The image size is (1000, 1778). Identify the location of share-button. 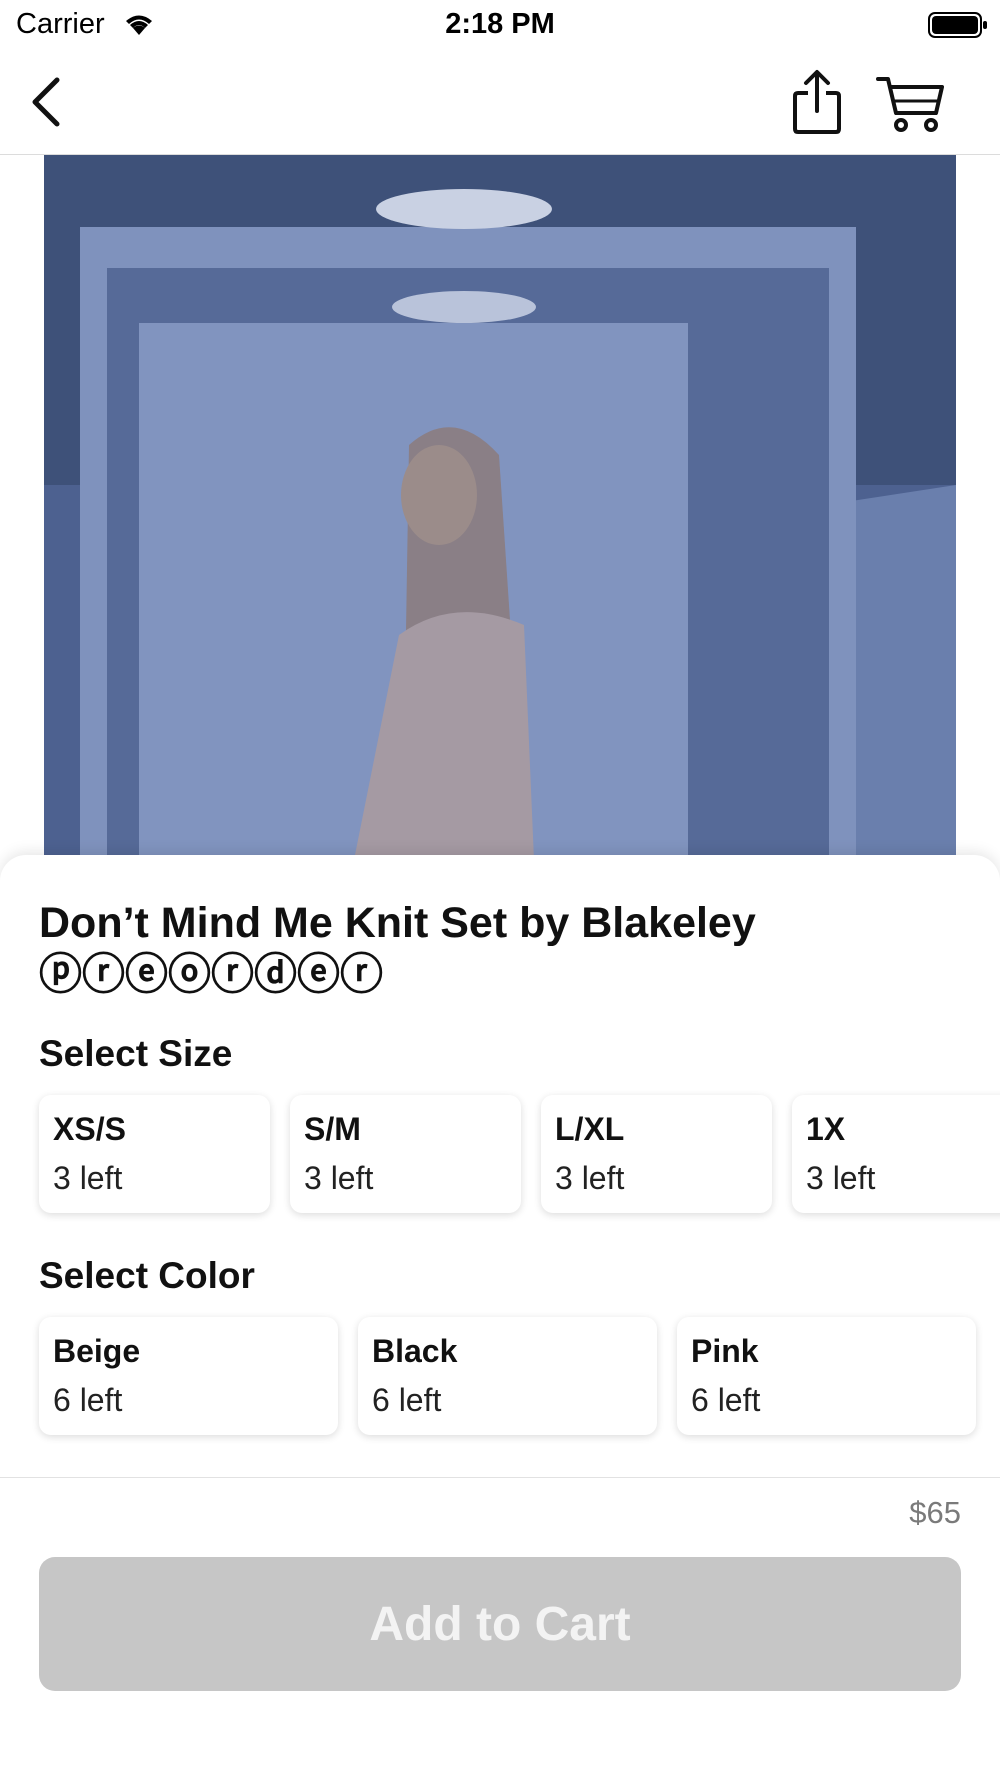
(817, 102).